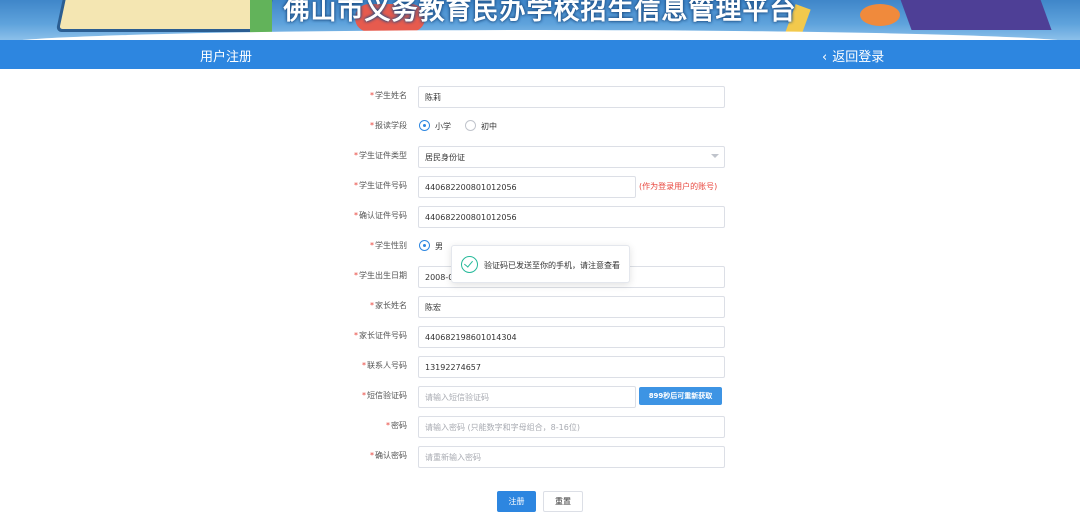  Describe the element at coordinates (527, 397) in the screenshot. I see `sms-code-input: 请输入短信验证码` at that location.